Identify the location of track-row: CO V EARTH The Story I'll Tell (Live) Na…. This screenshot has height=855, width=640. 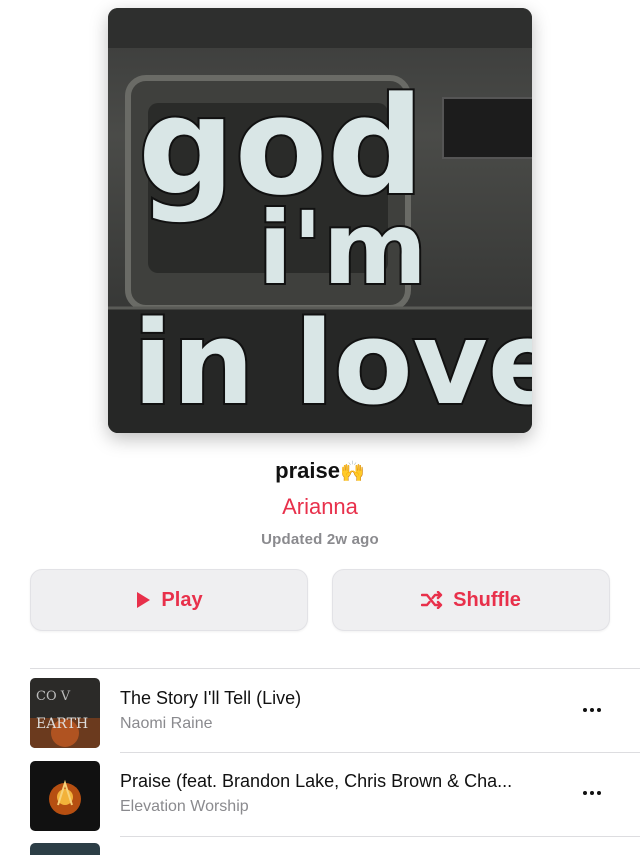
(320, 711).